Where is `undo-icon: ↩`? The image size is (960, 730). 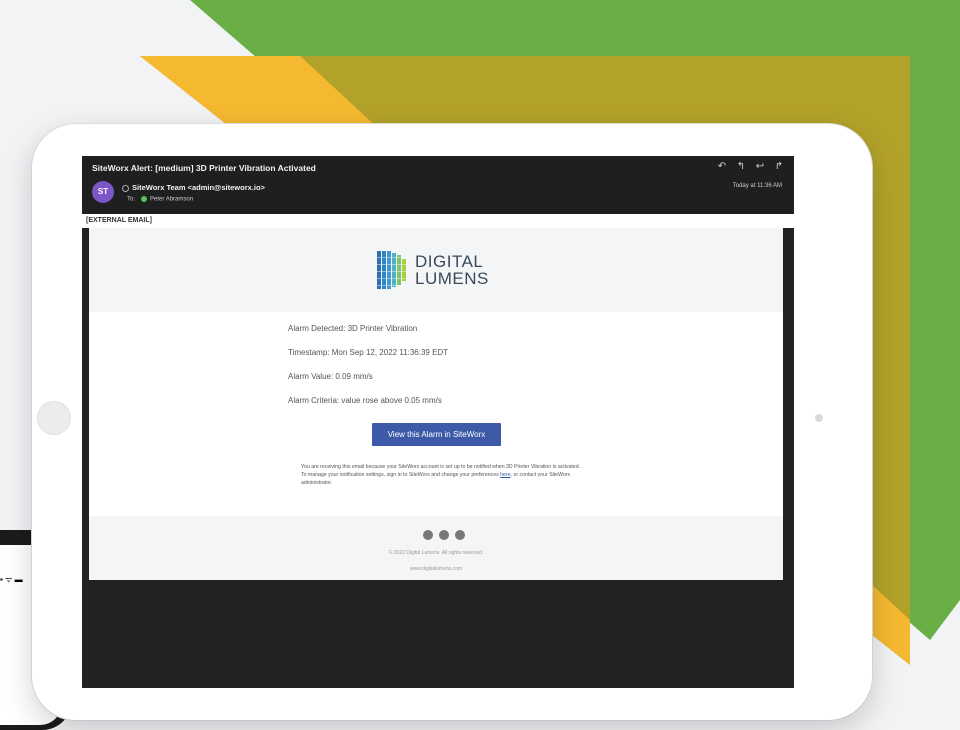 undo-icon: ↩ is located at coordinates (760, 166).